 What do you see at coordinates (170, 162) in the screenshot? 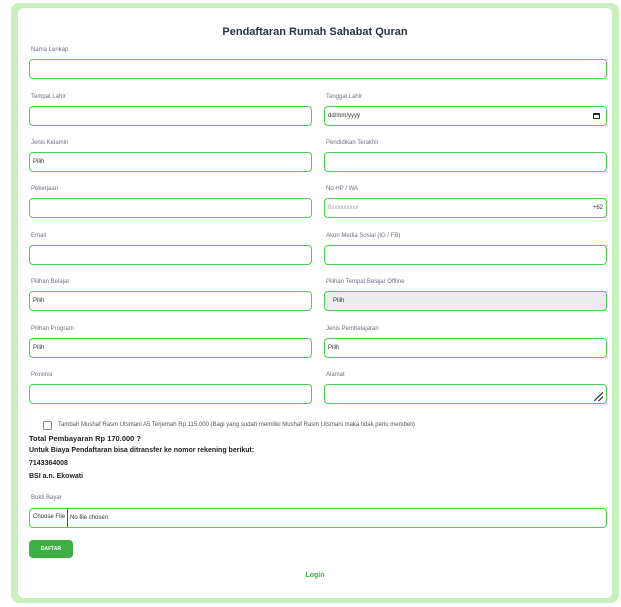
I see `jenis-kelamin-select: Pilih` at bounding box center [170, 162].